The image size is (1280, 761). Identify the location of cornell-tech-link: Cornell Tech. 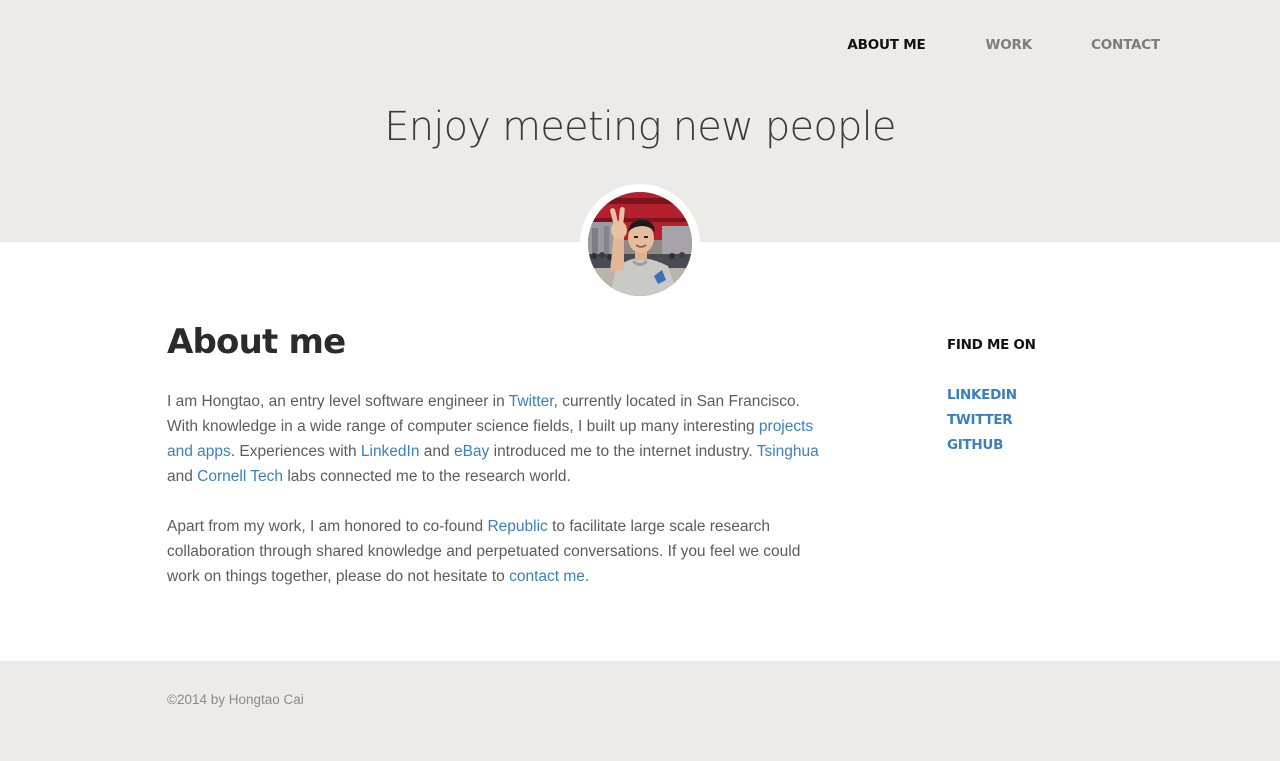
(240, 476).